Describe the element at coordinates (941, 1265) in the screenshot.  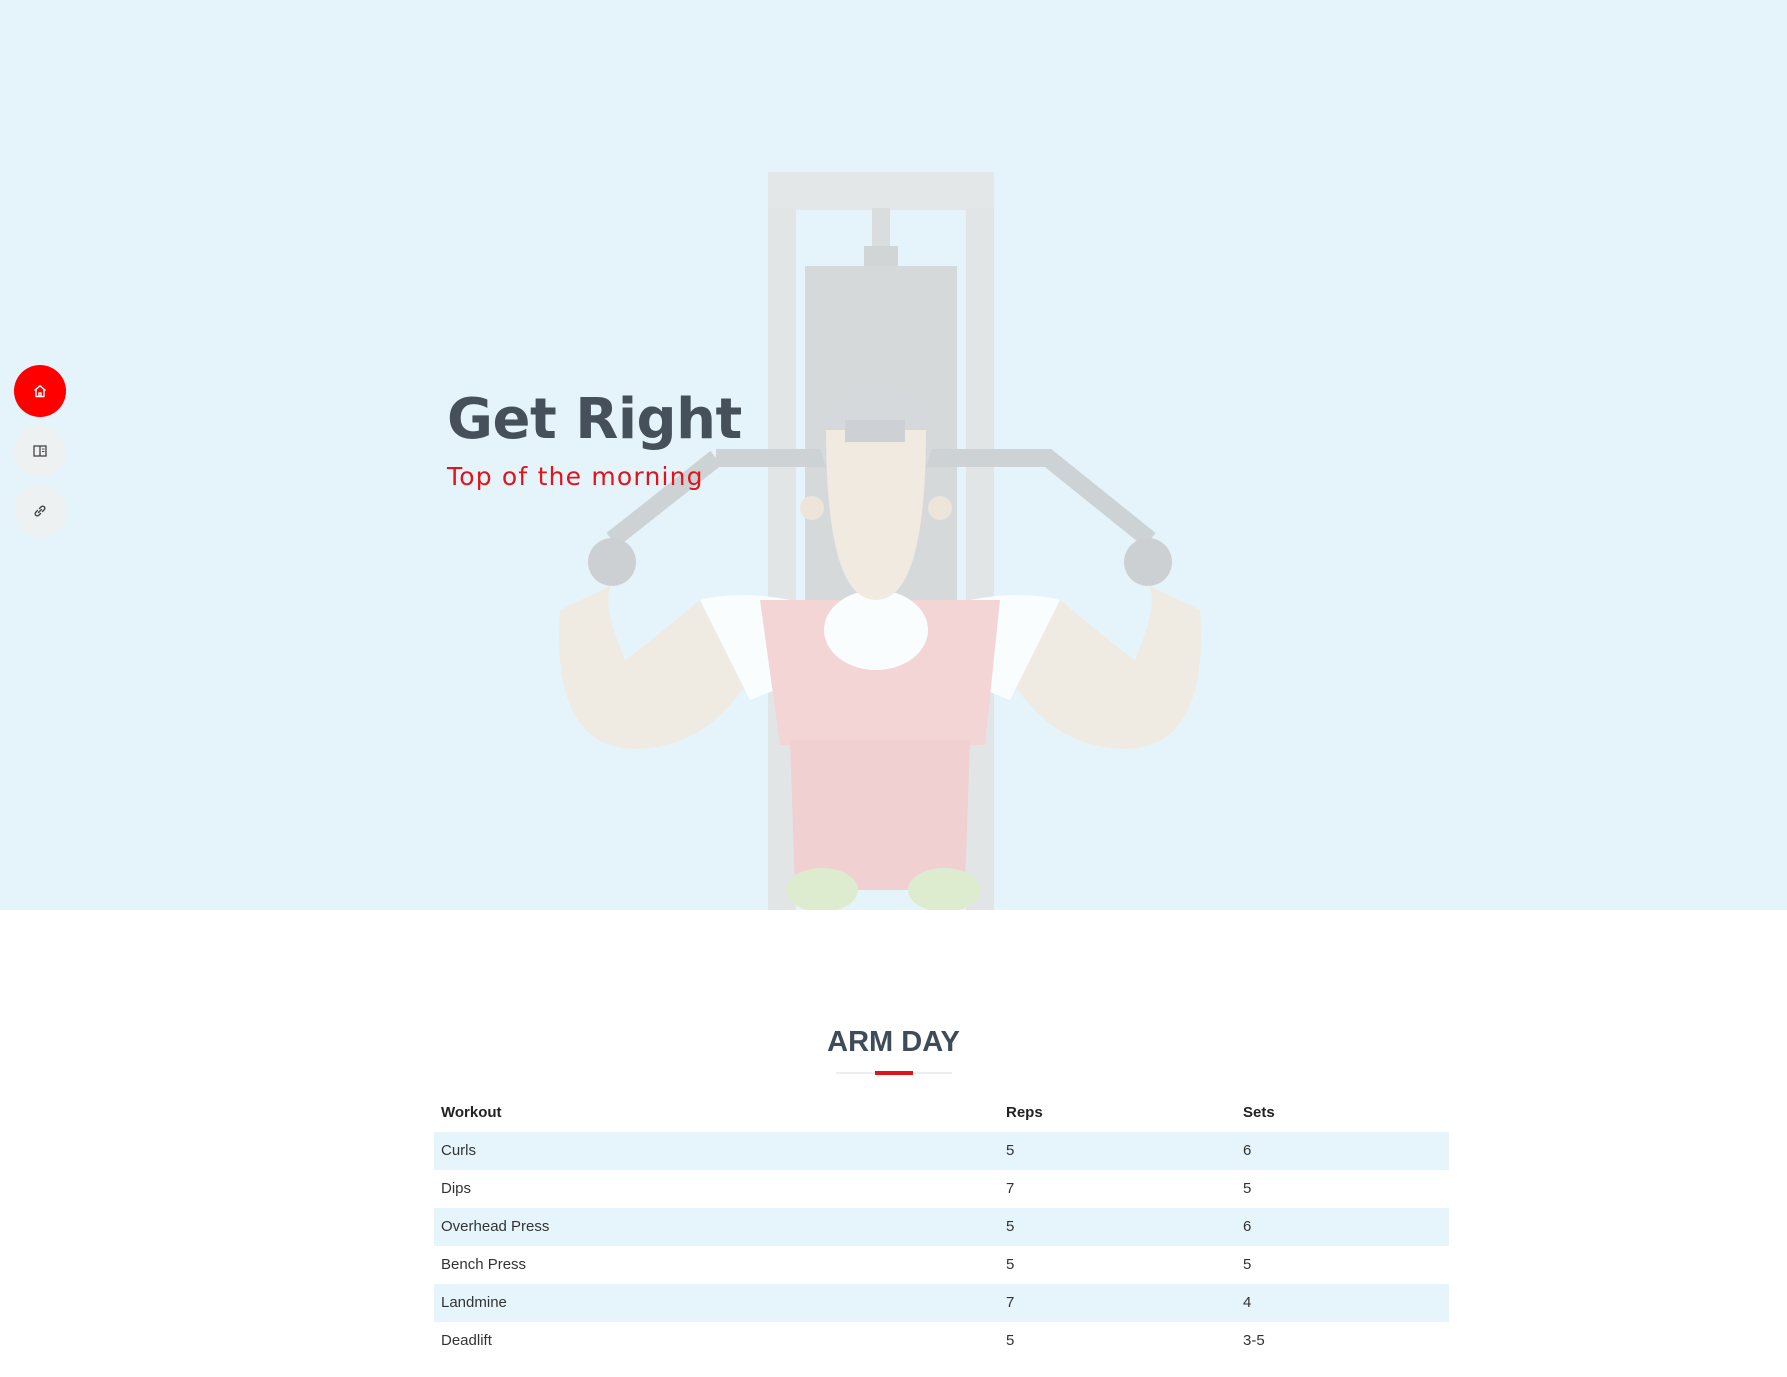
I see `table-row: Bench Press 5 5` at that location.